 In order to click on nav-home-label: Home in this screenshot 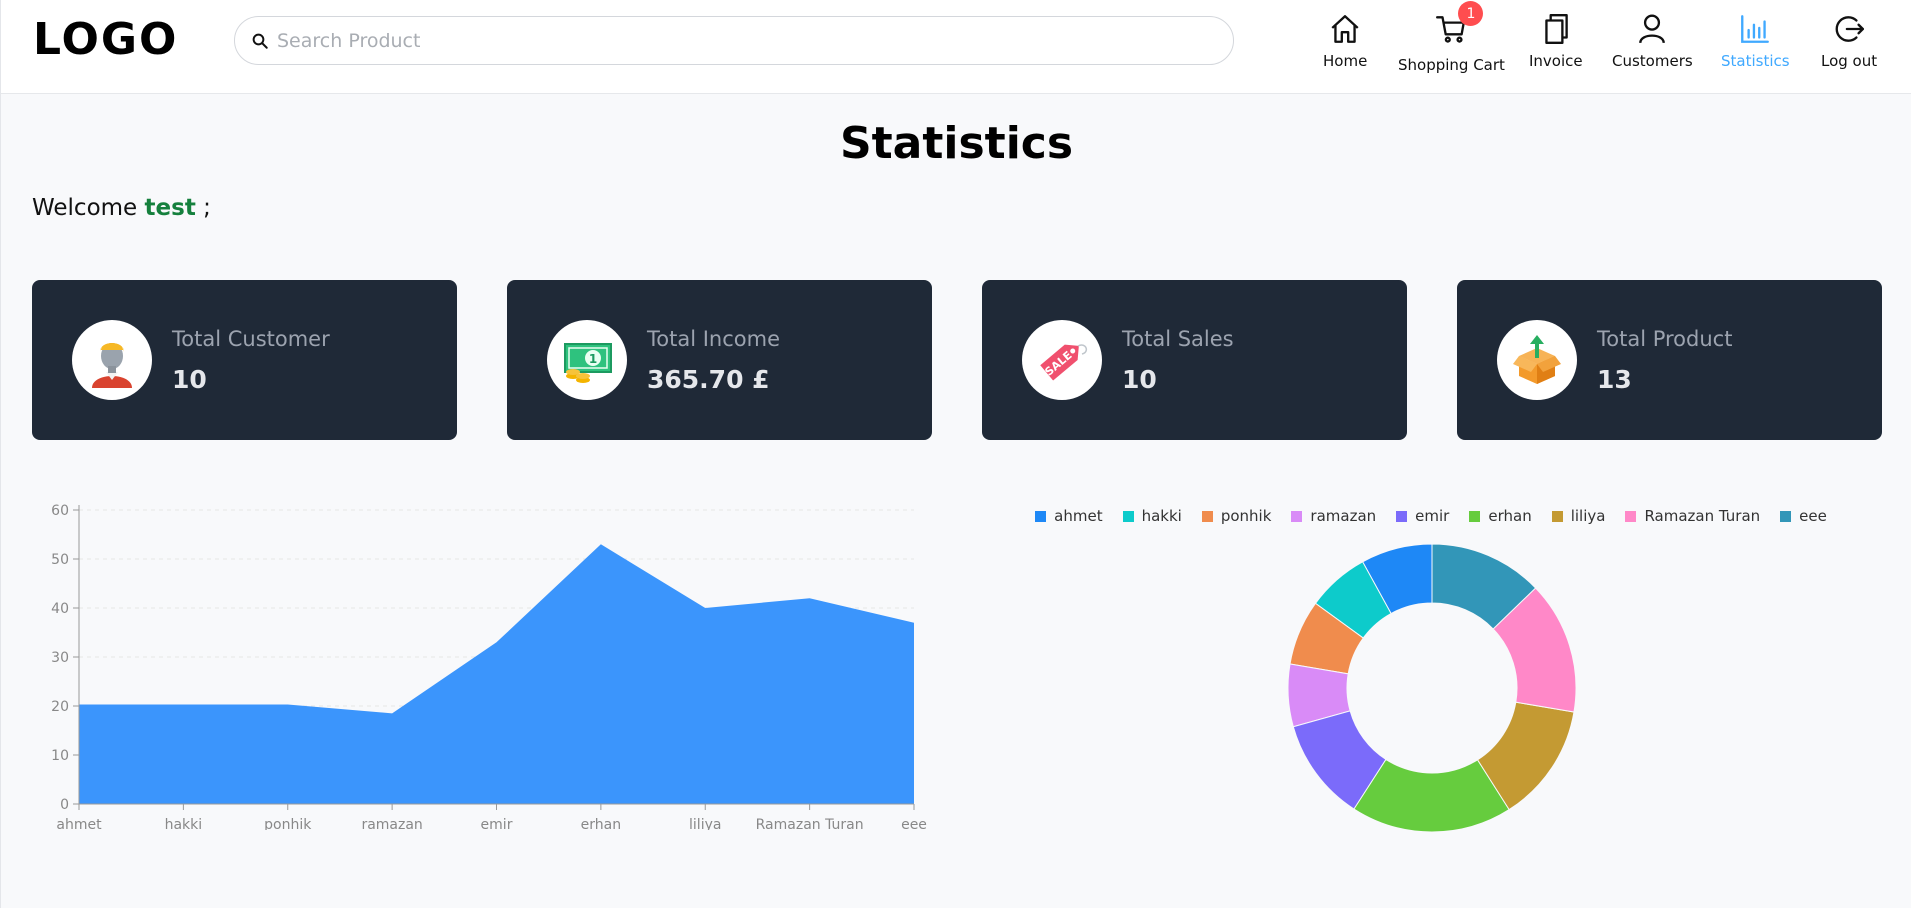, I will do `click(1345, 61)`.